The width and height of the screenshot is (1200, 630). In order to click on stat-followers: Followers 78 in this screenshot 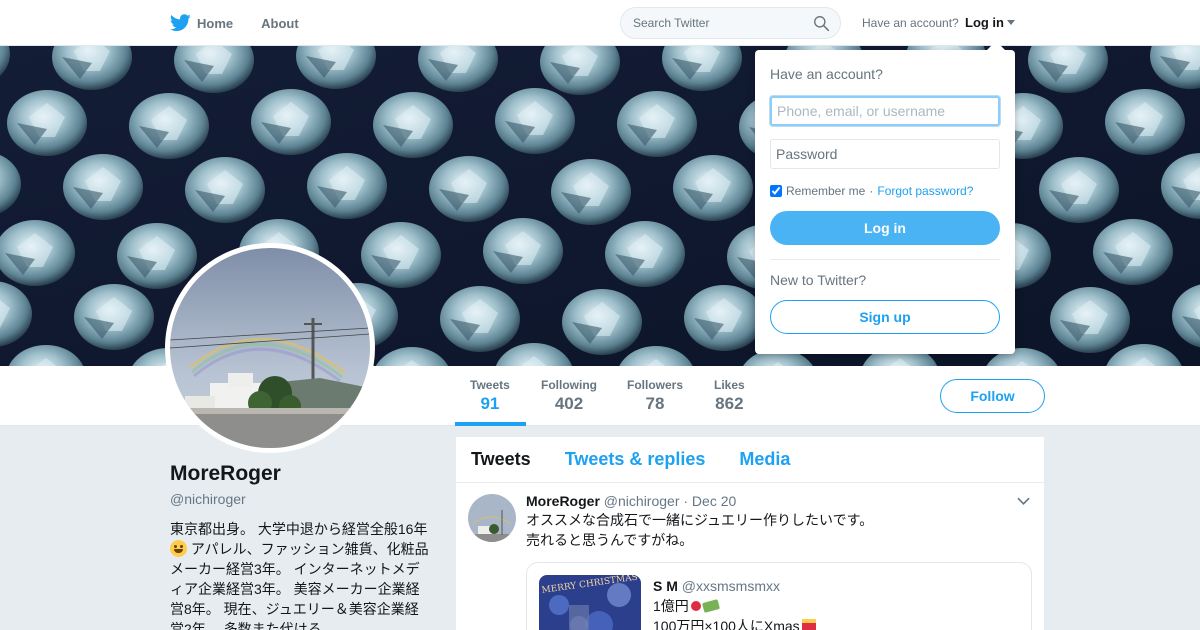, I will do `click(655, 396)`.